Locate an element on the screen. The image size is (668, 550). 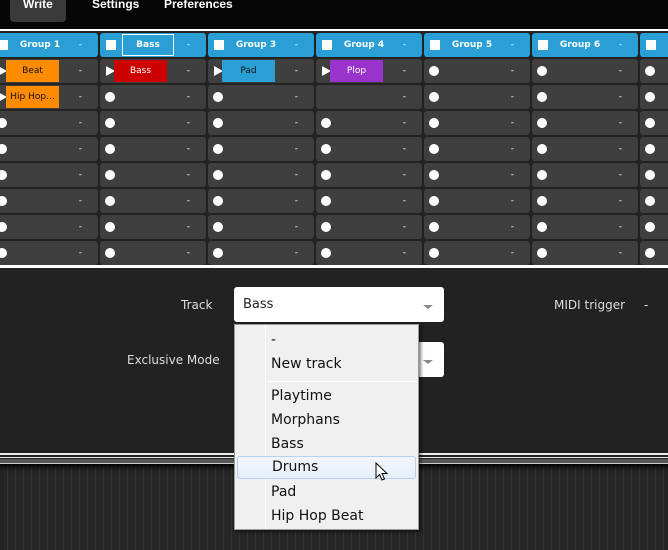
group-header: Group 4- is located at coordinates (369, 45).